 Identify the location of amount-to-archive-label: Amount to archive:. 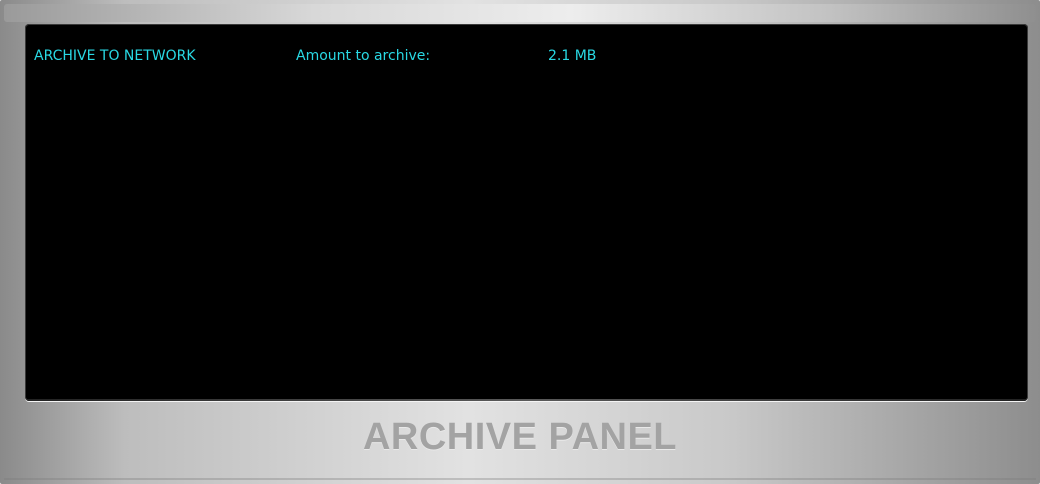
(363, 56).